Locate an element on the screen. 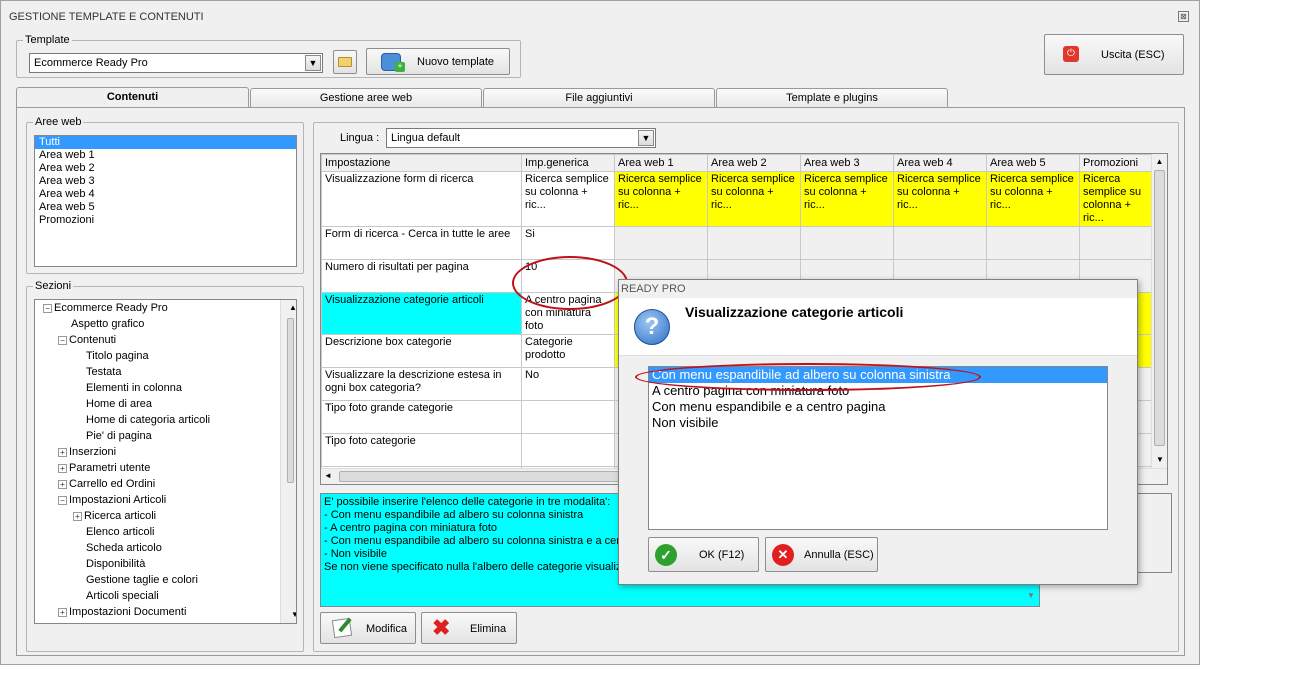 This screenshot has width=1301, height=676. column-header: Area web 5 is located at coordinates (1033, 163).